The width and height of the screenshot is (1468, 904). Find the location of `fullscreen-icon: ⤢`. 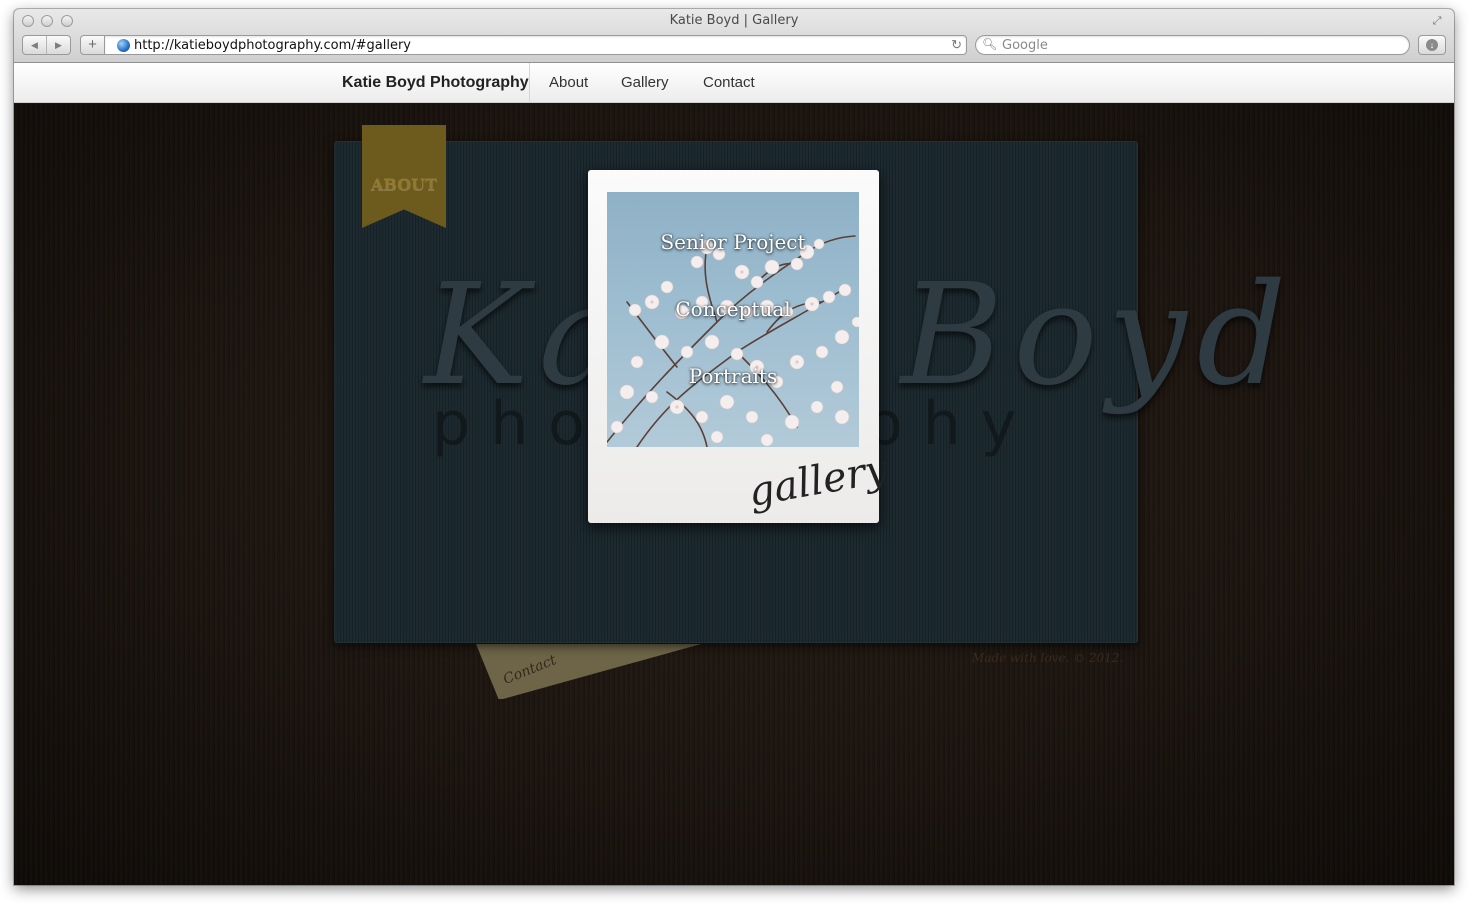

fullscreen-icon: ⤢ is located at coordinates (1437, 21).